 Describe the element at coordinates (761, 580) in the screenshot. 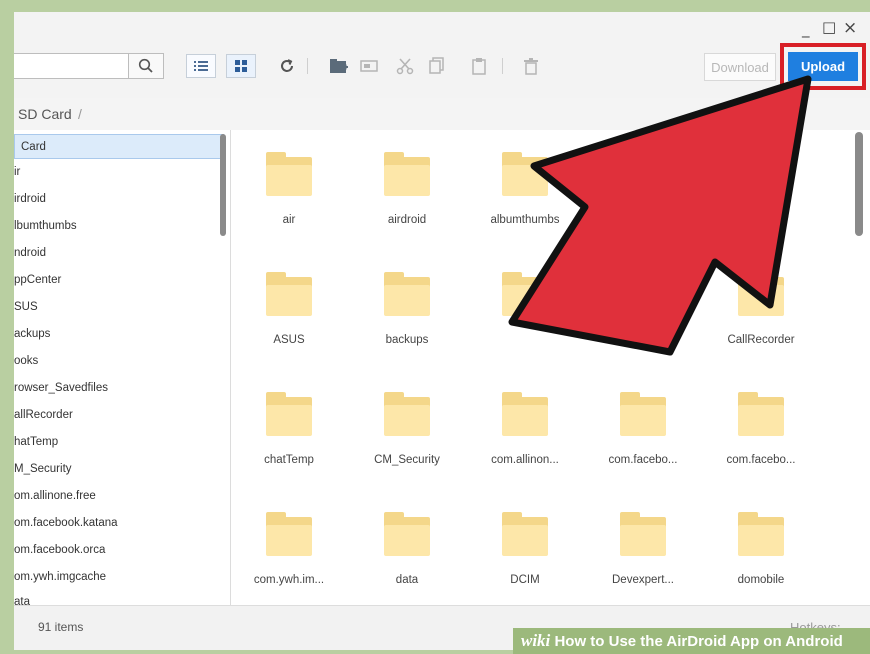

I see `folder-label: domobile` at that location.